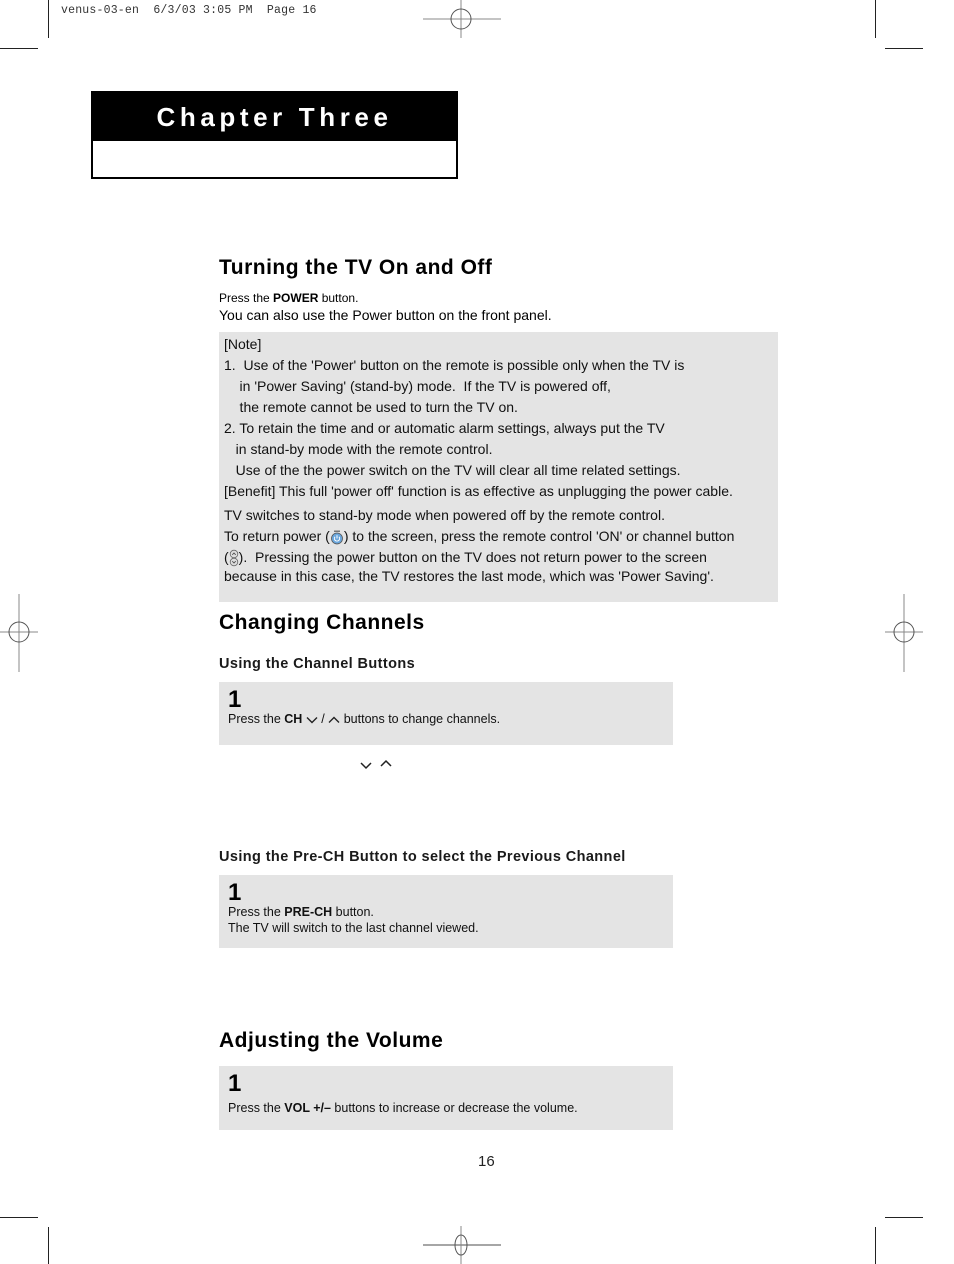 The width and height of the screenshot is (954, 1264). I want to click on section-heading-volume: Adjusting the Volume, so click(331, 1040).